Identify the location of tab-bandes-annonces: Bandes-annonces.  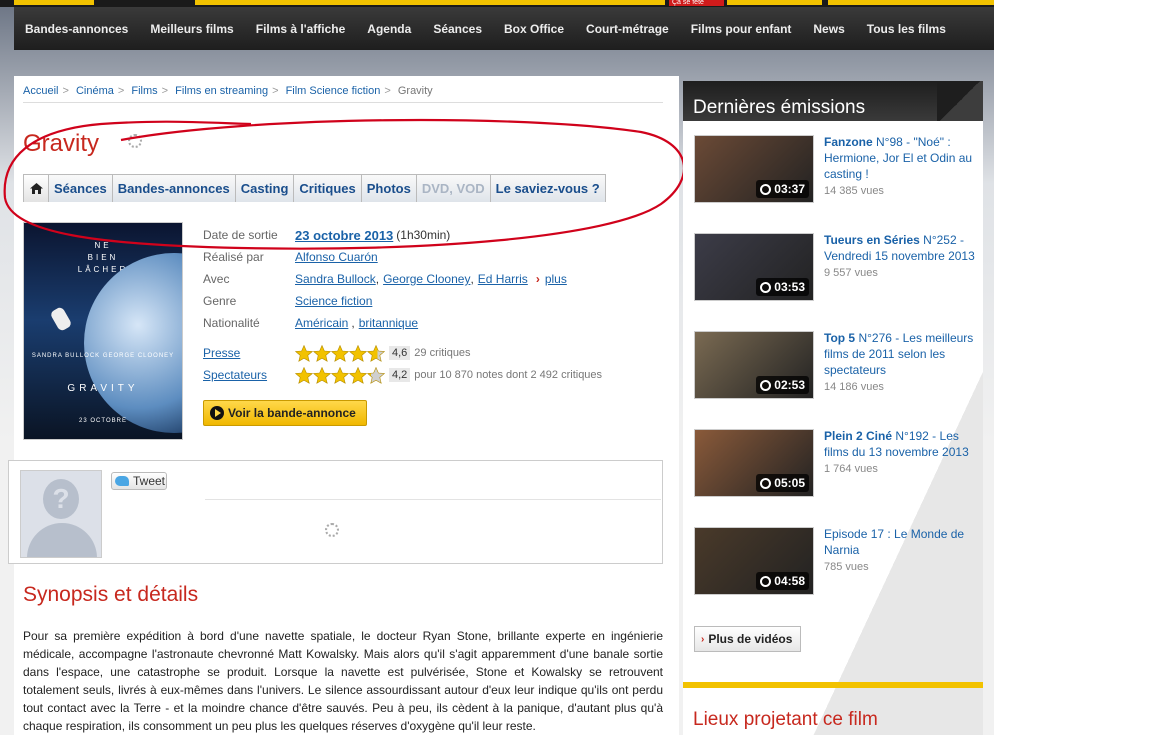
(173, 188).